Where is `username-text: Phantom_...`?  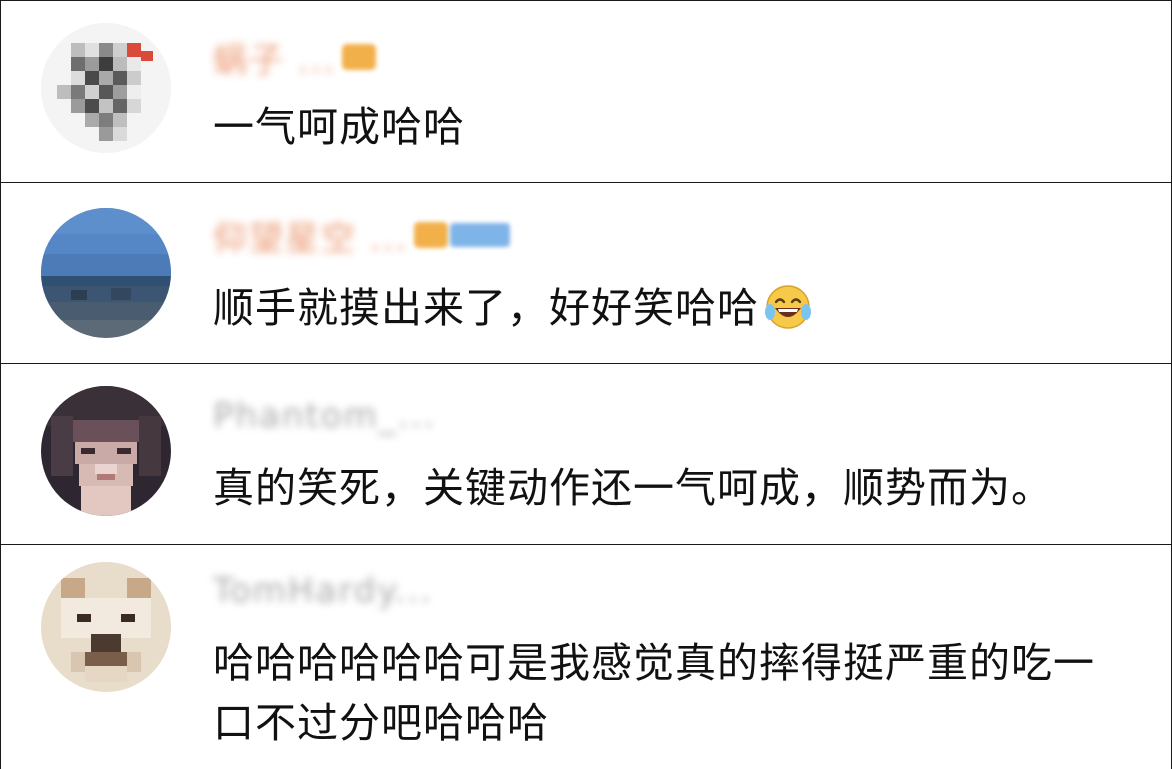
username-text: Phantom_... is located at coordinates (324, 416).